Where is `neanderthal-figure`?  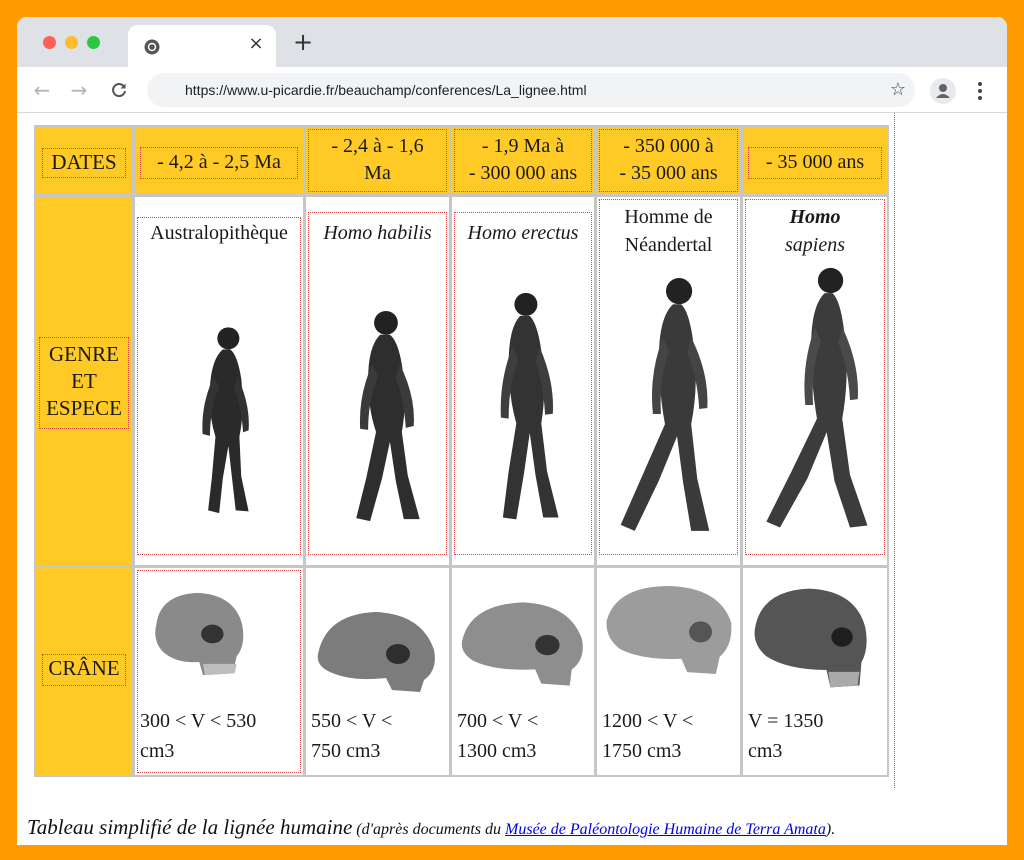 neanderthal-figure is located at coordinates (665, 404).